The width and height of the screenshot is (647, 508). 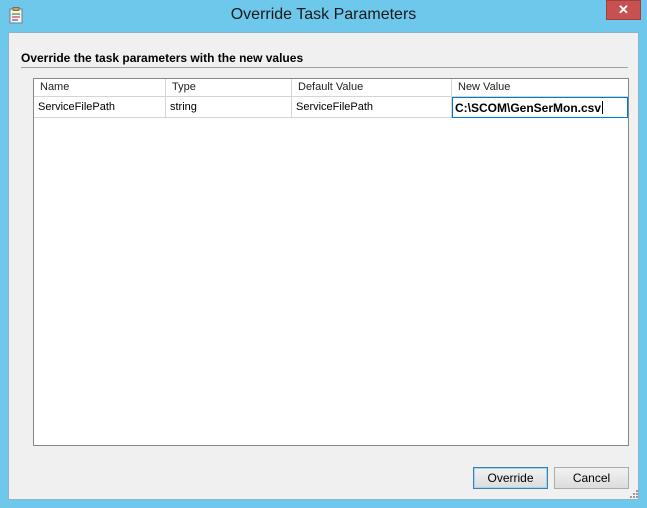 I want to click on cell-default-value: ServiceFilePath, so click(x=372, y=107).